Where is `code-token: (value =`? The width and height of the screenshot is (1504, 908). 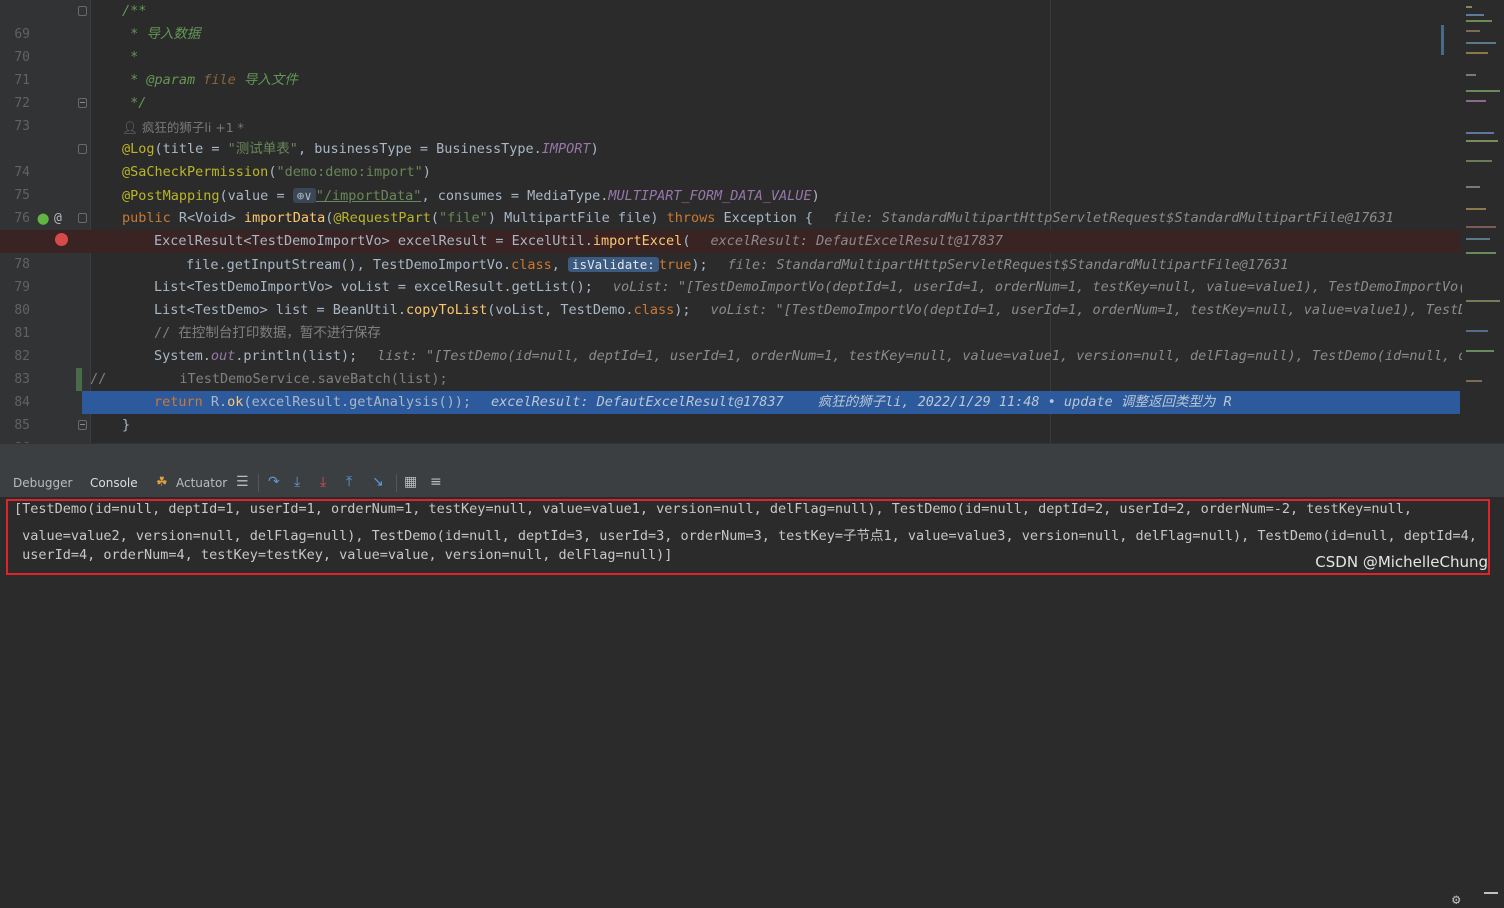
code-token: (value = is located at coordinates (256, 196).